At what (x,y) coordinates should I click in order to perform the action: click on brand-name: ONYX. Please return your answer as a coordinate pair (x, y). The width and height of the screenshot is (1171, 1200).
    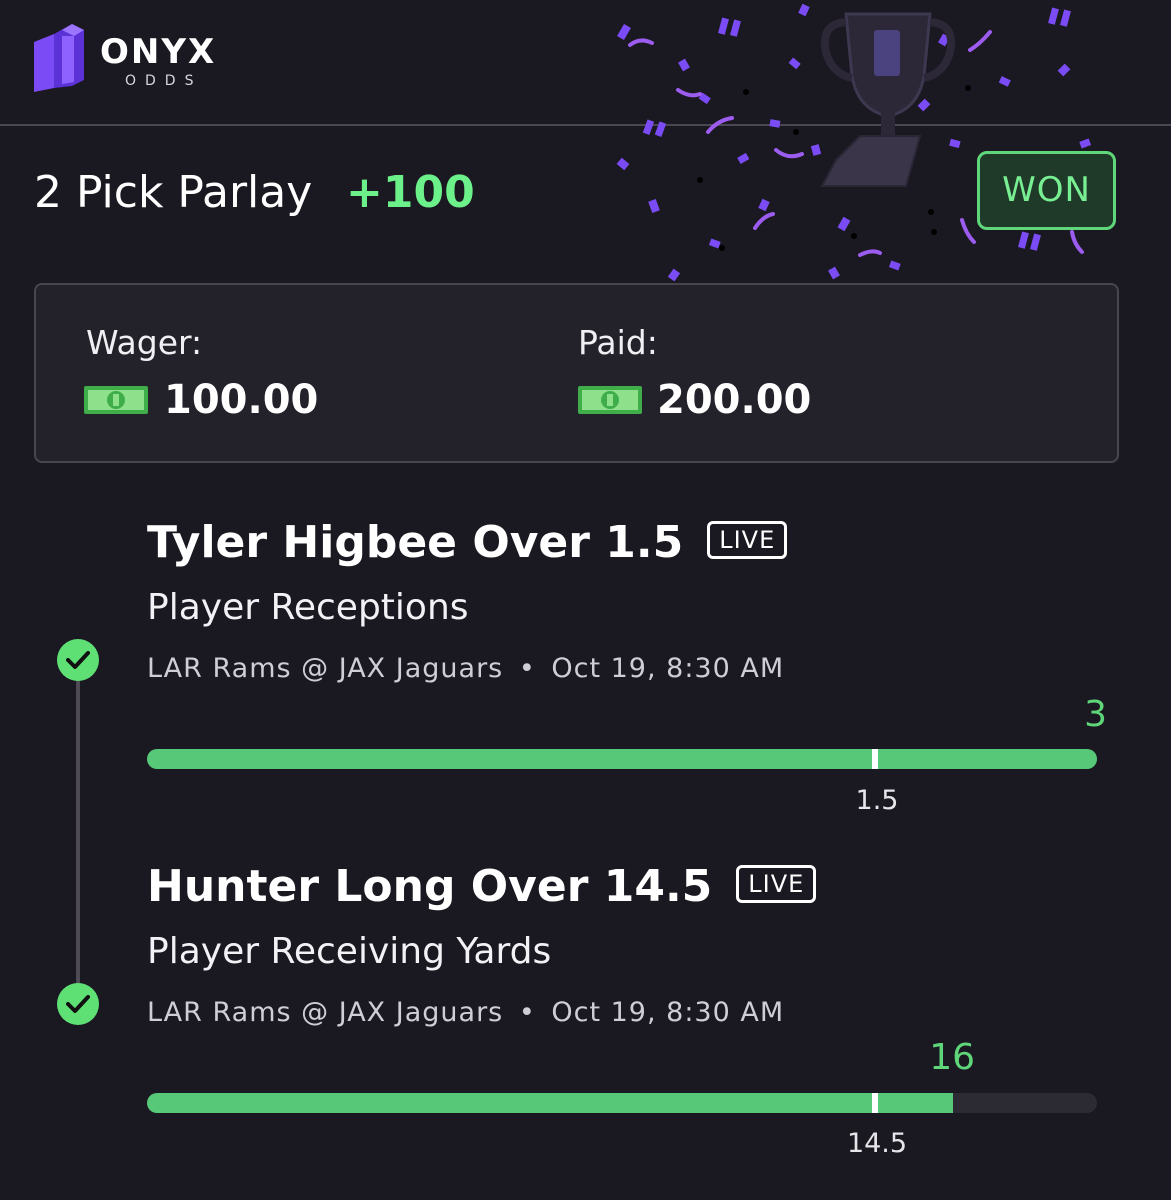
    Looking at the image, I should click on (158, 52).